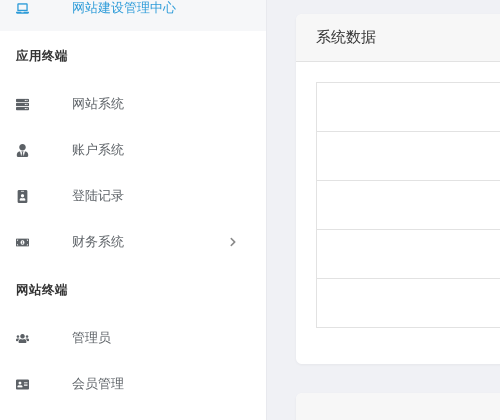 The image size is (500, 420). What do you see at coordinates (22, 8) in the screenshot?
I see `laptop-icon` at bounding box center [22, 8].